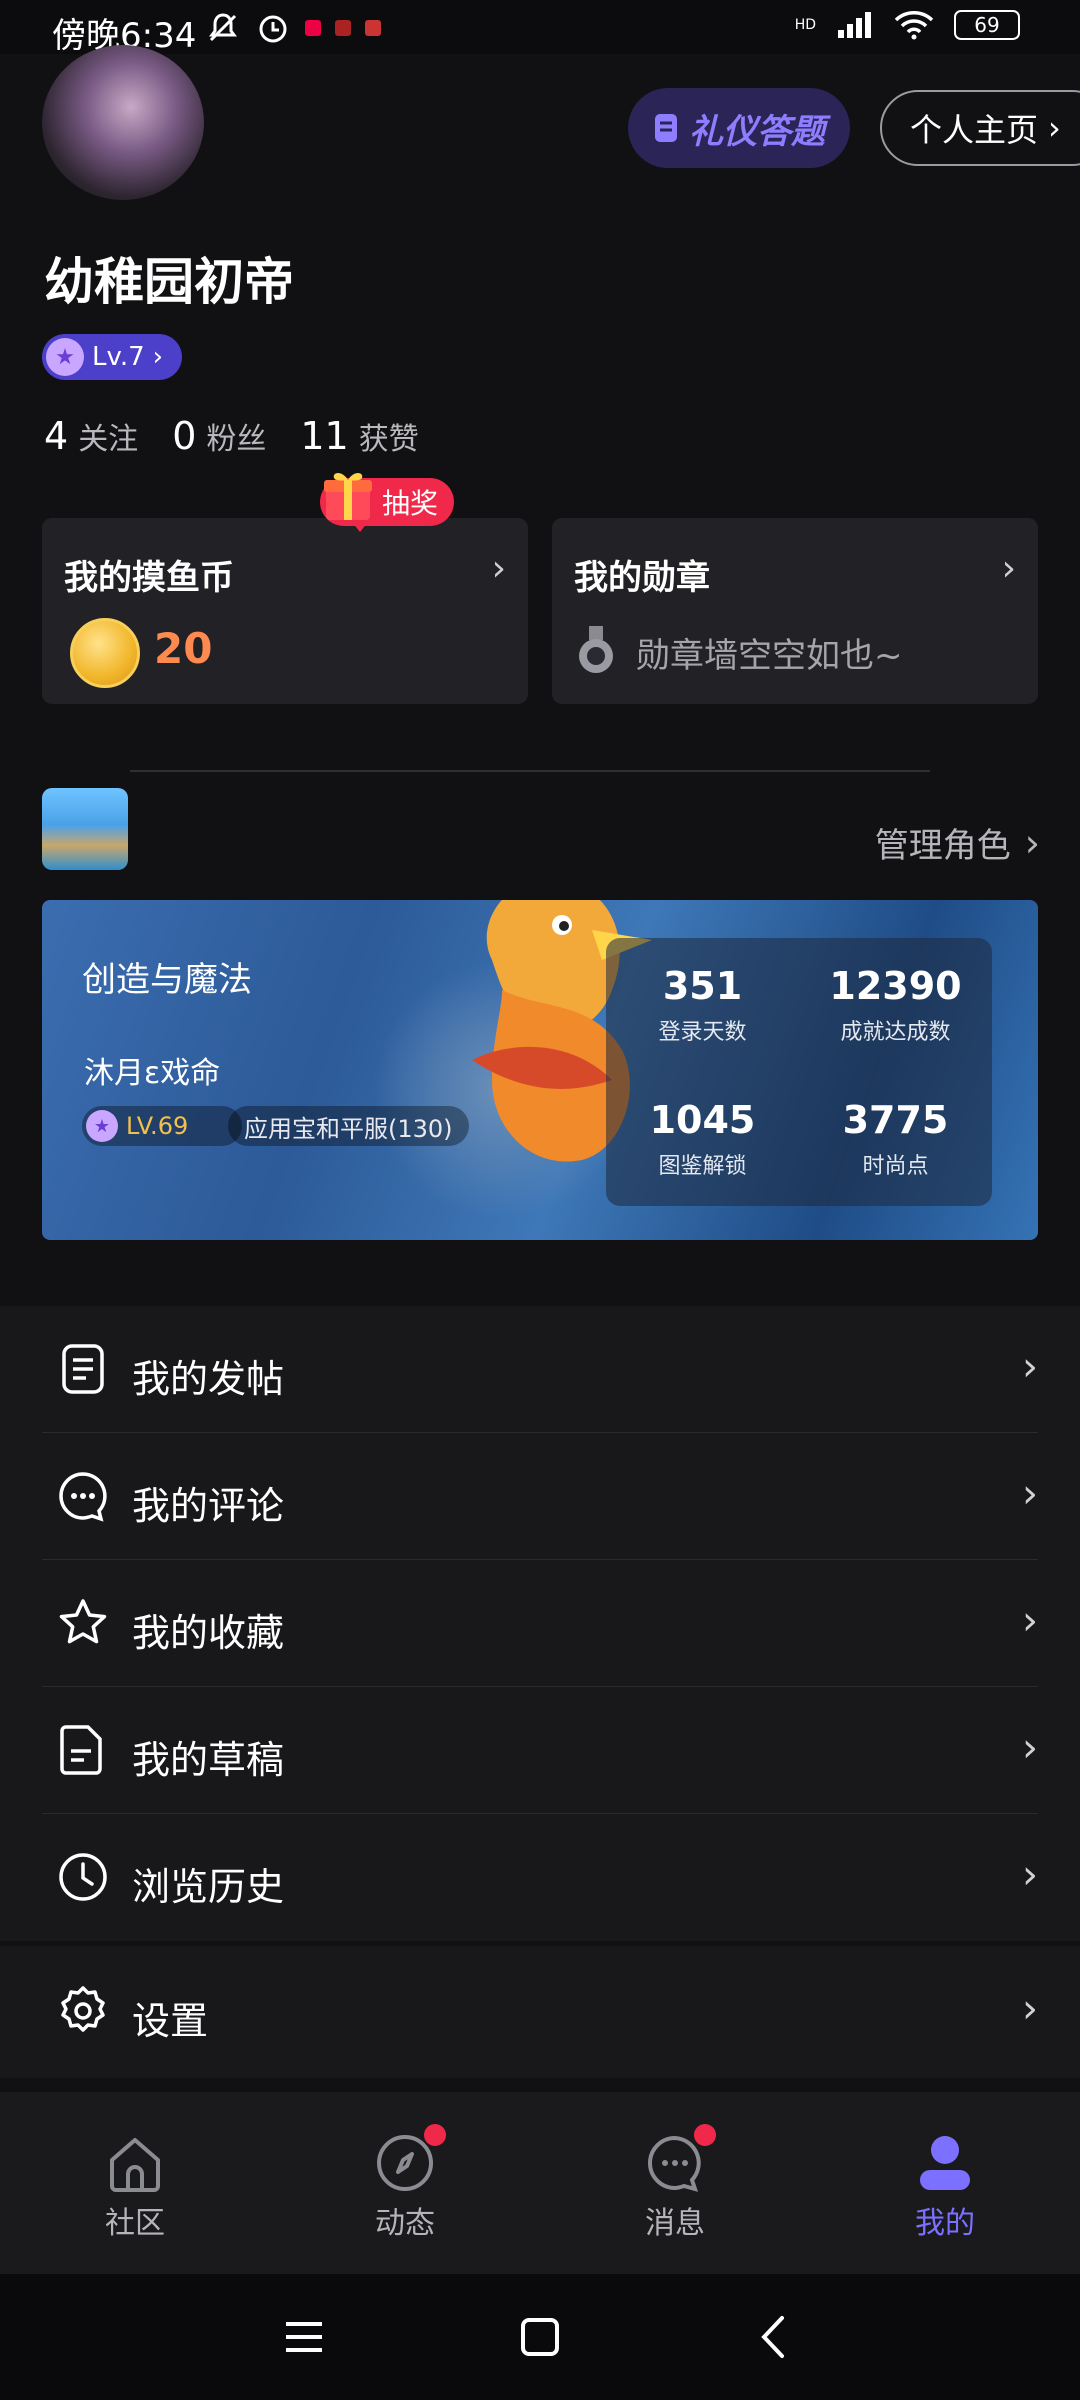  What do you see at coordinates (666, 128) in the screenshot?
I see `quiz-icon` at bounding box center [666, 128].